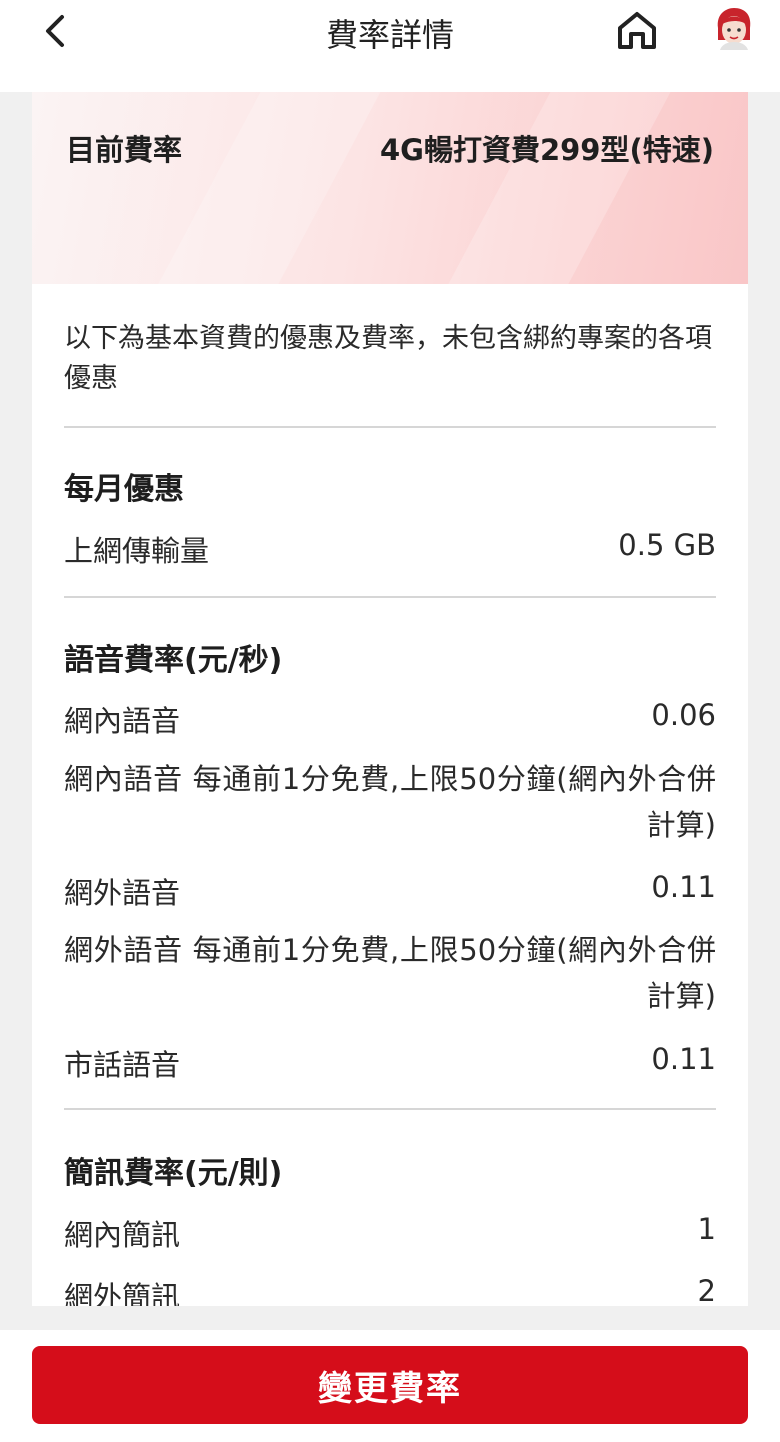 This screenshot has width=780, height=1442. Describe the element at coordinates (122, 1235) in the screenshot. I see `row-label-onnet-sms: 網內簡訊` at that location.